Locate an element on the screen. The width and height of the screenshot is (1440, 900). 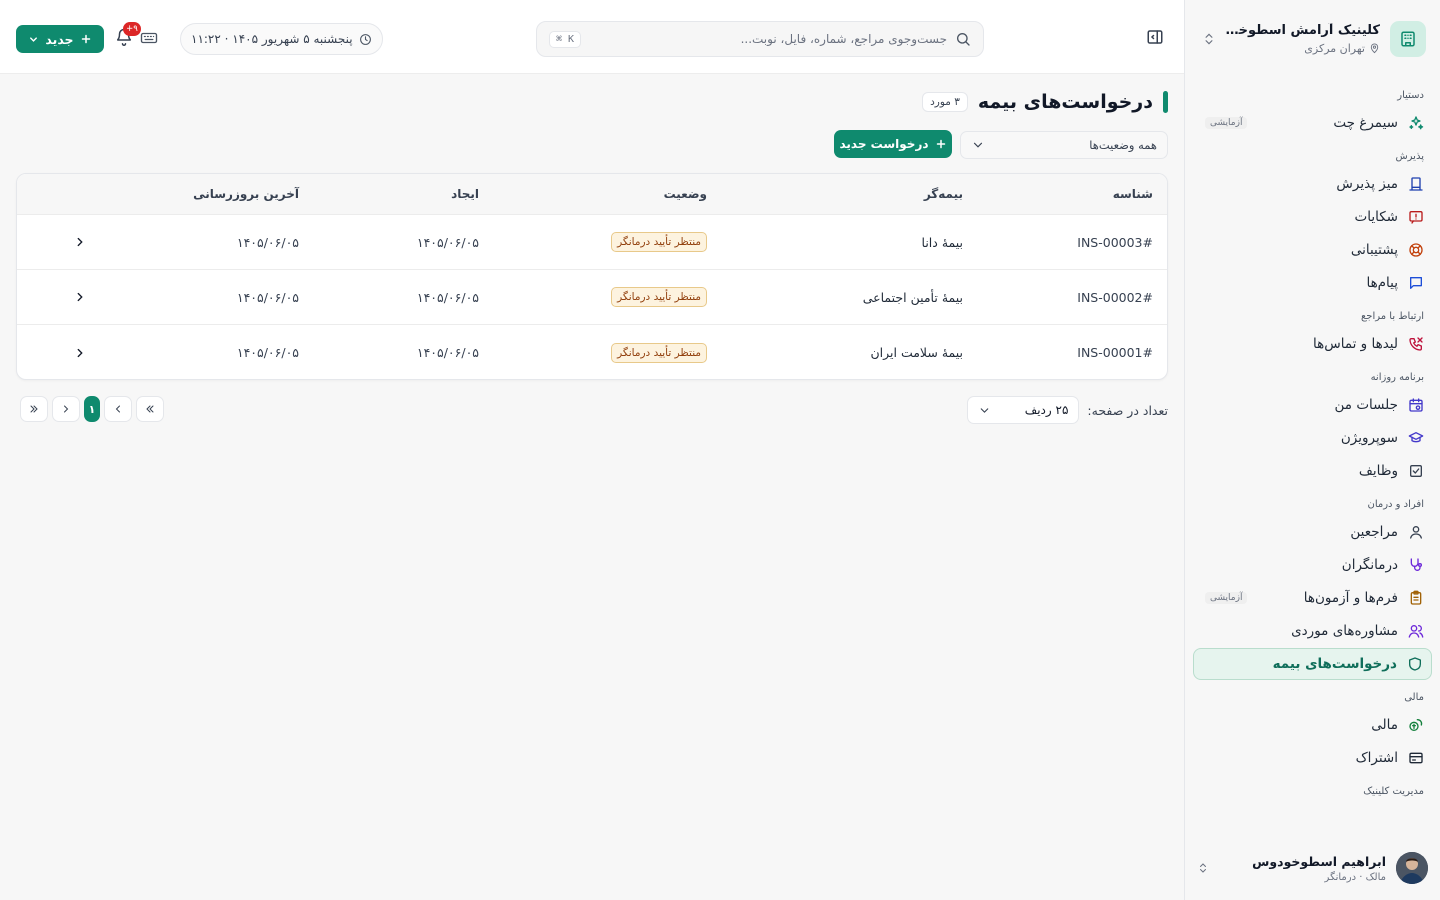
nav-section-heading: مالی is located at coordinates (1414, 697).